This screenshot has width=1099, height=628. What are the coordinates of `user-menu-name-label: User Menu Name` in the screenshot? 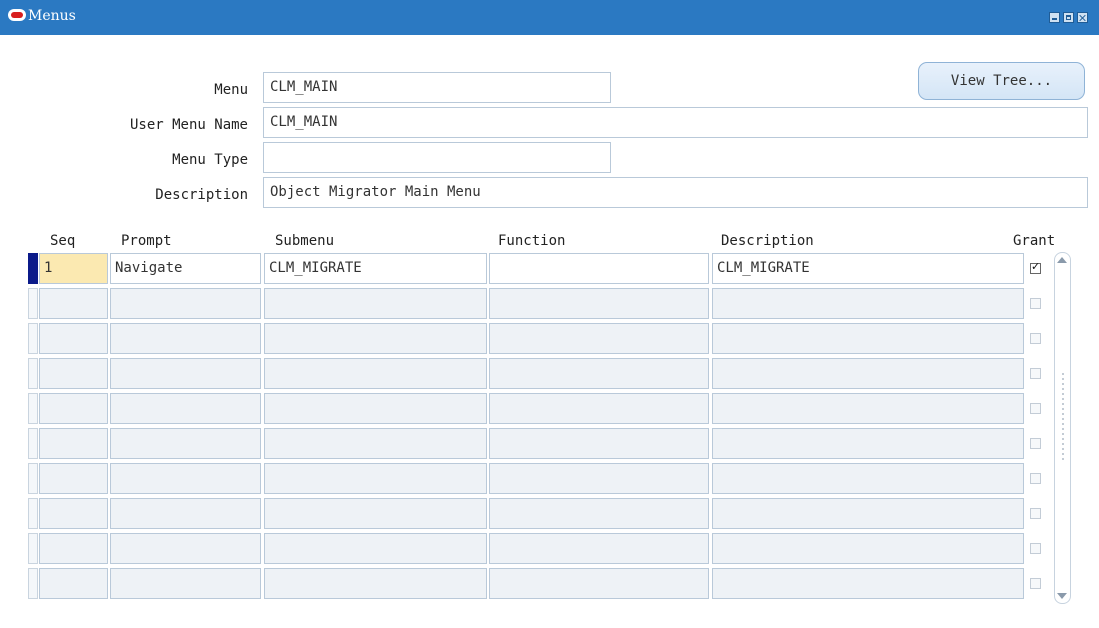 It's located at (188, 125).